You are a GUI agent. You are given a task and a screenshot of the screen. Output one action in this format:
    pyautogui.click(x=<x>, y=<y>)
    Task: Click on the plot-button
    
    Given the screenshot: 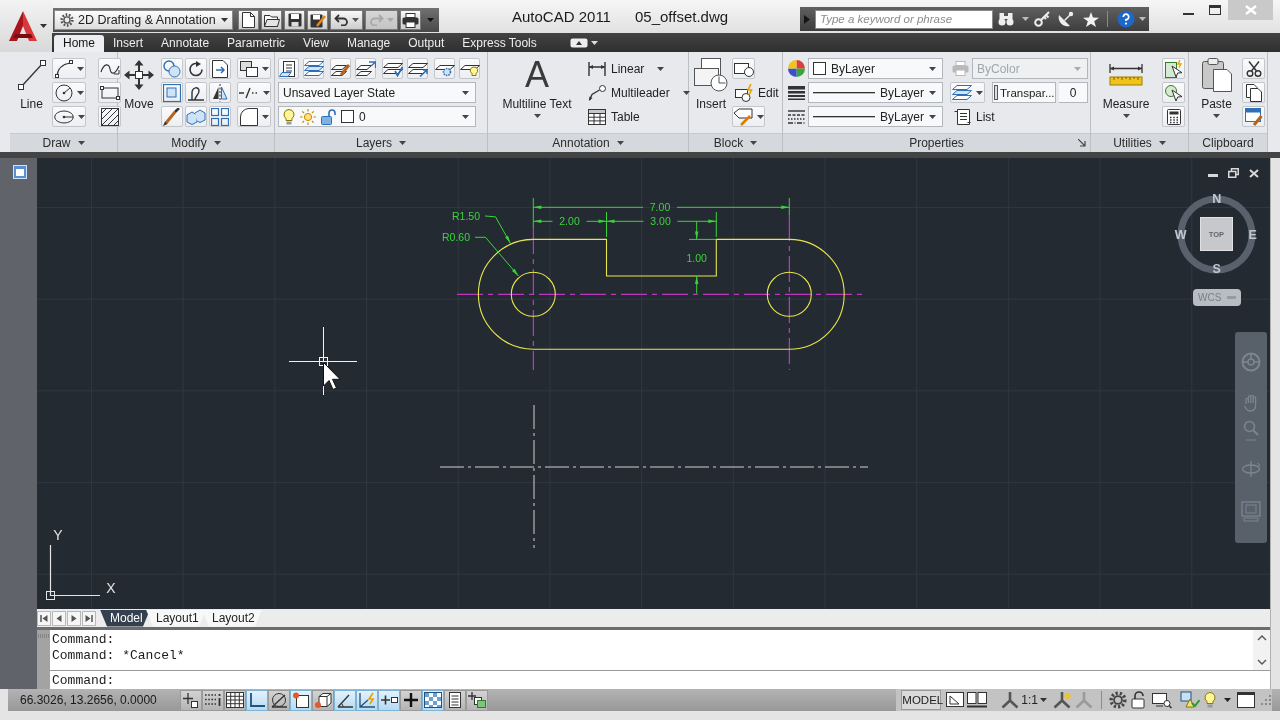 What is the action you would take?
    pyautogui.click(x=410, y=20)
    